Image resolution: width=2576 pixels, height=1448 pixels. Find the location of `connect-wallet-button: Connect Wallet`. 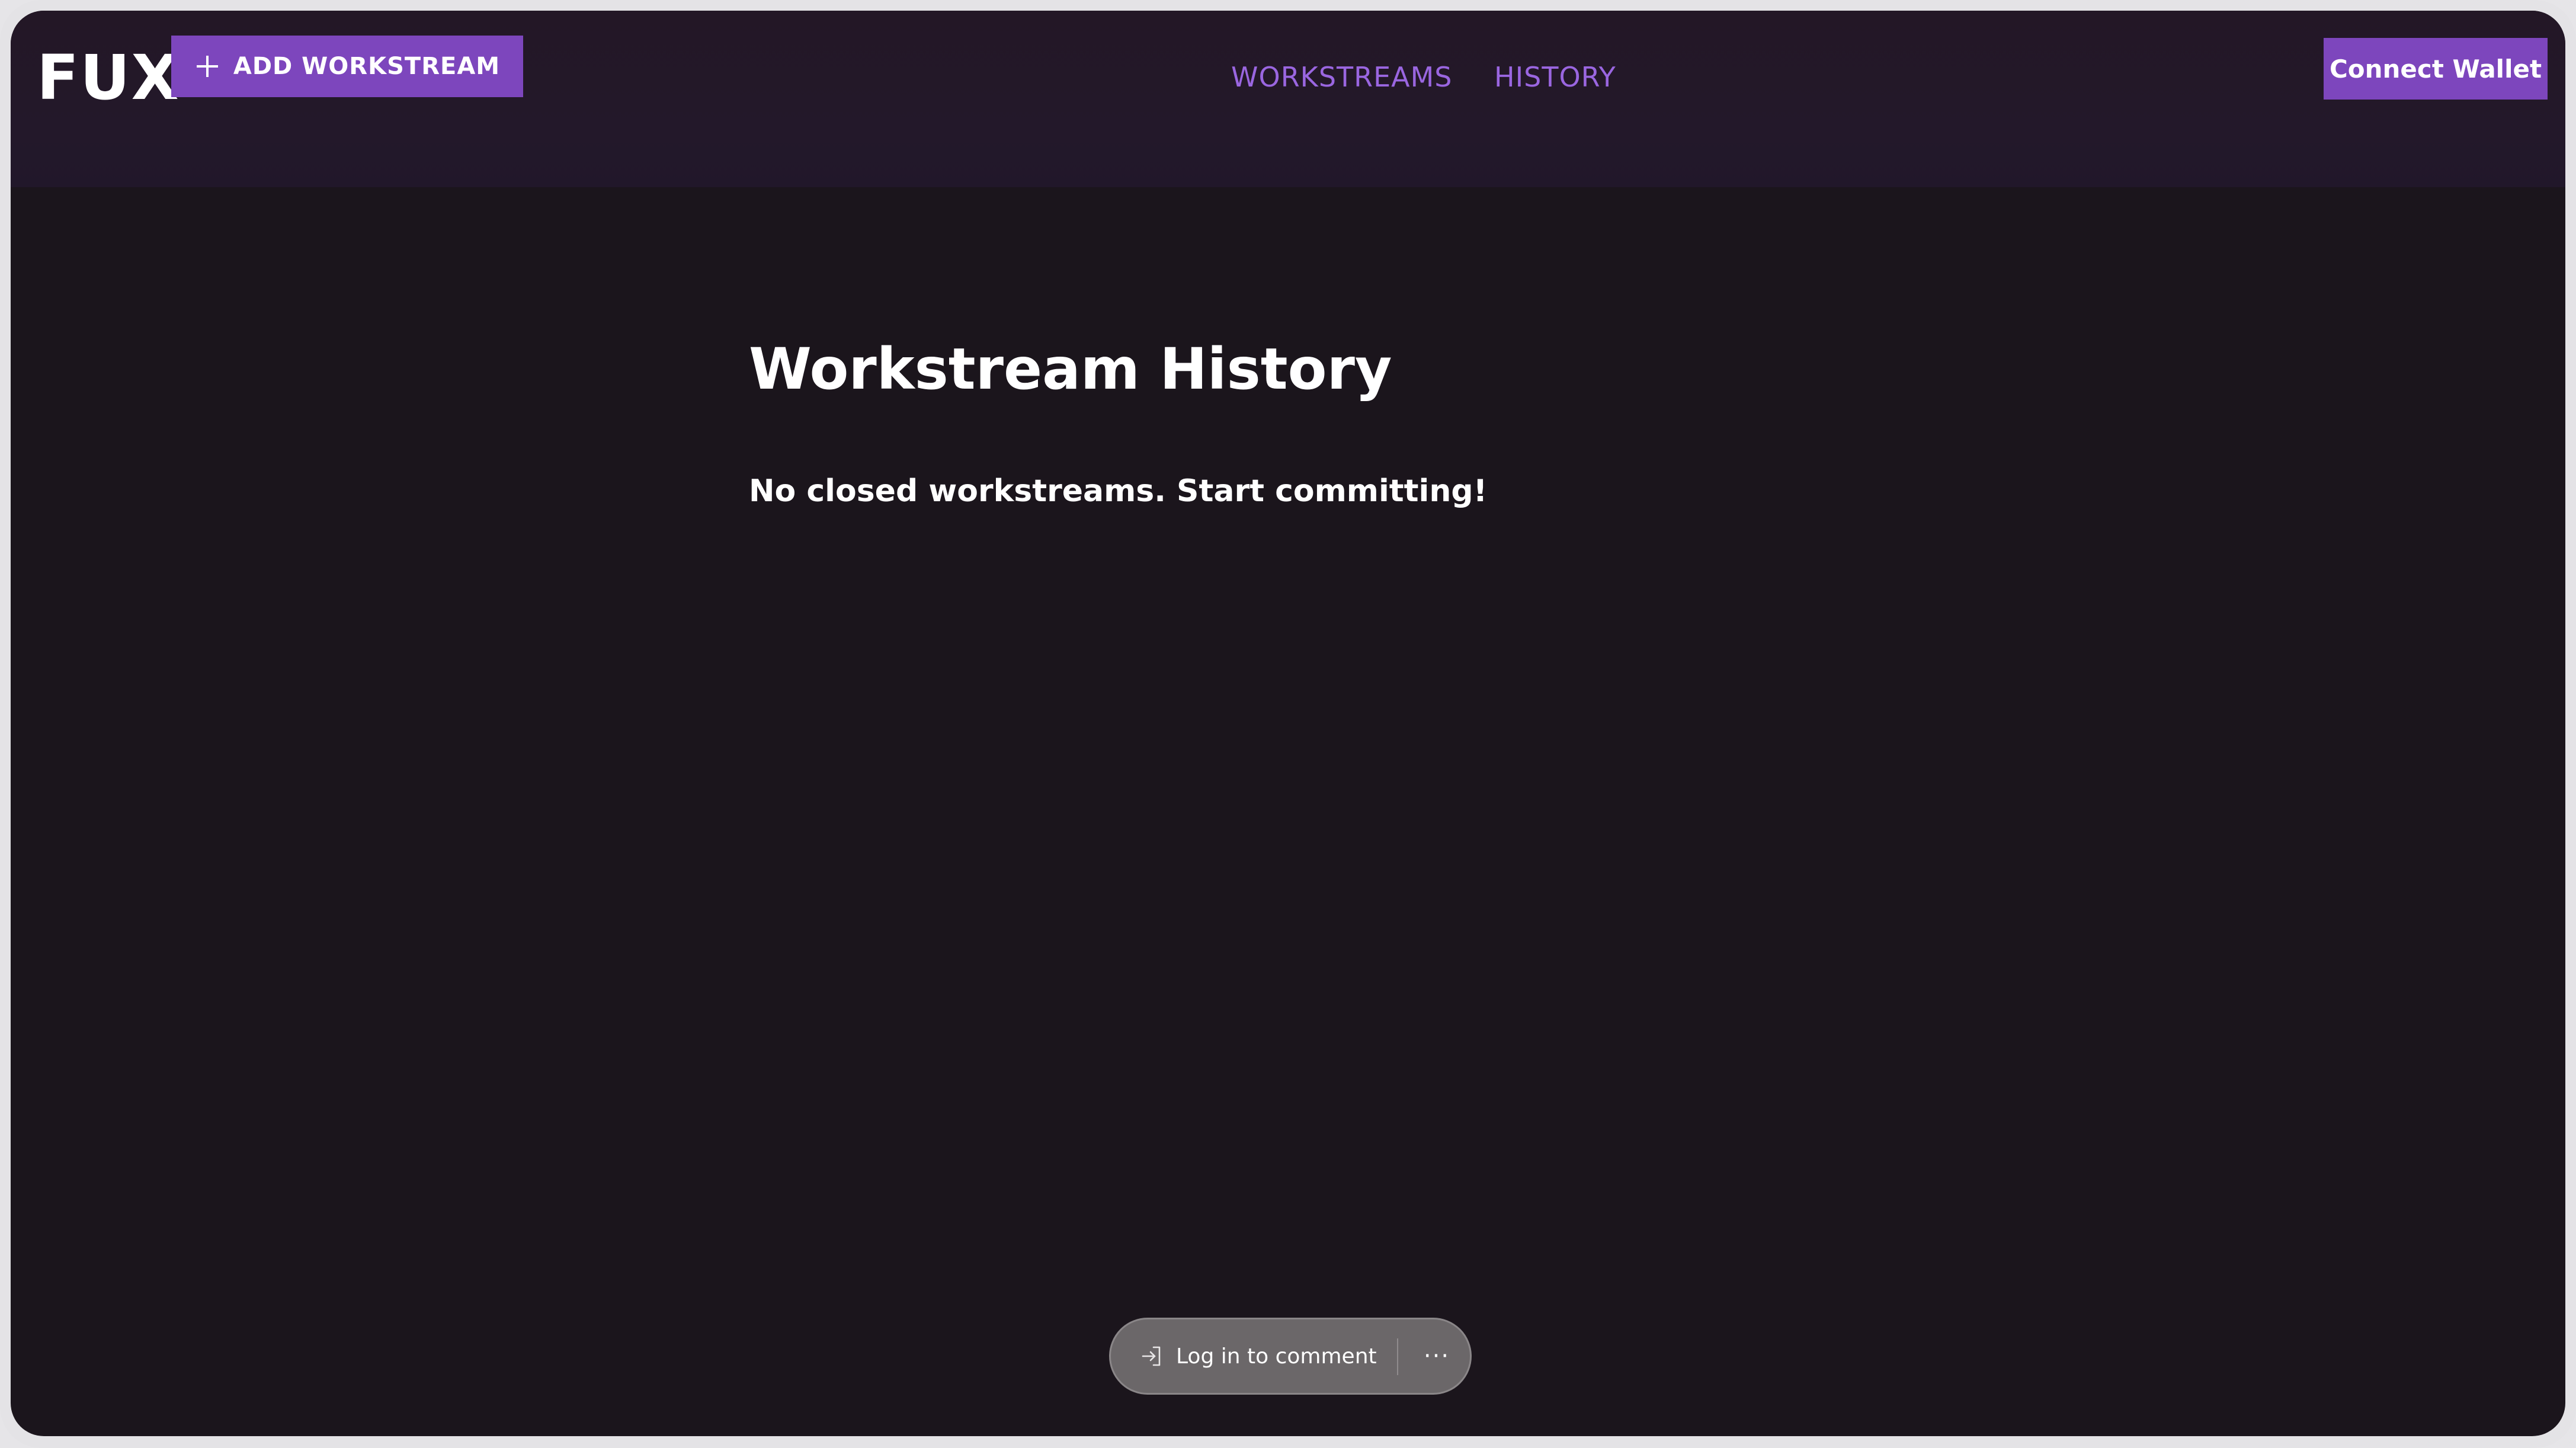

connect-wallet-button: Connect Wallet is located at coordinates (2436, 69).